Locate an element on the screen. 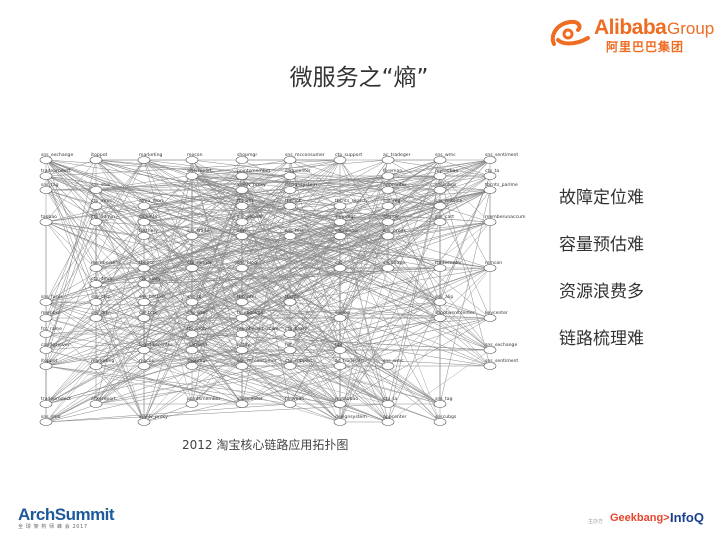 This screenshot has width=718, height=540. service-node-label: ctp_nowy is located at coordinates (150, 279).